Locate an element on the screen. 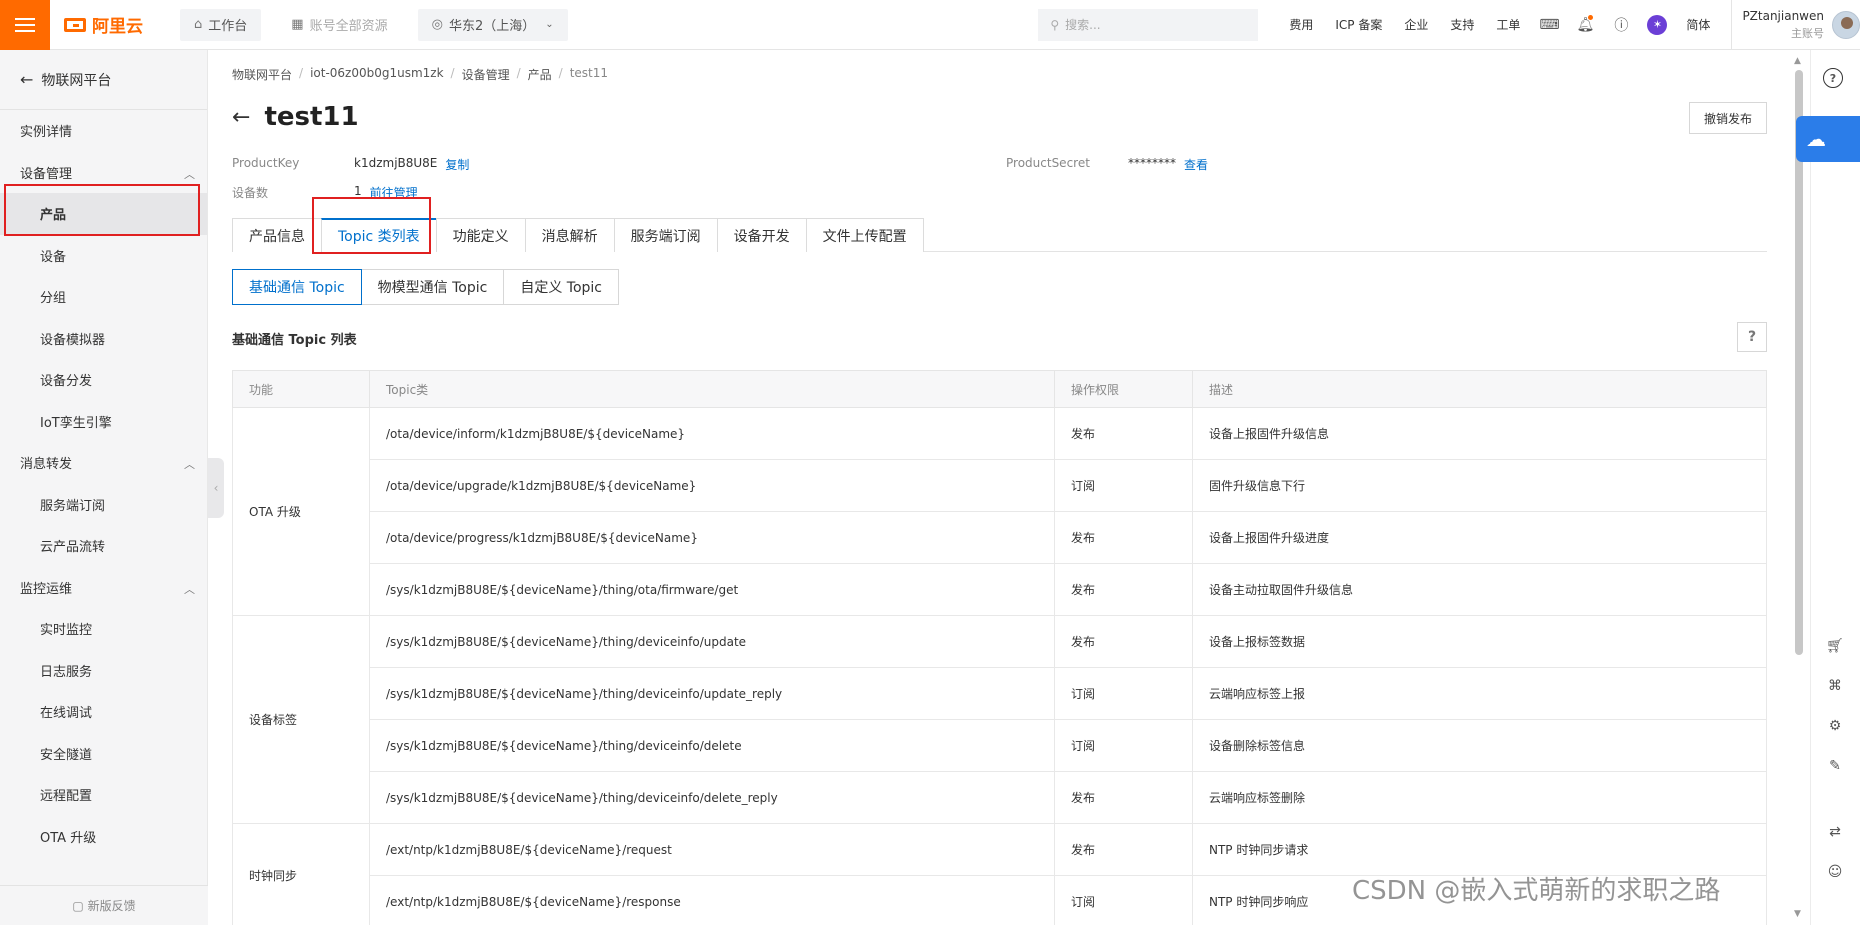 The image size is (1860, 925). avatar is located at coordinates (1846, 24).